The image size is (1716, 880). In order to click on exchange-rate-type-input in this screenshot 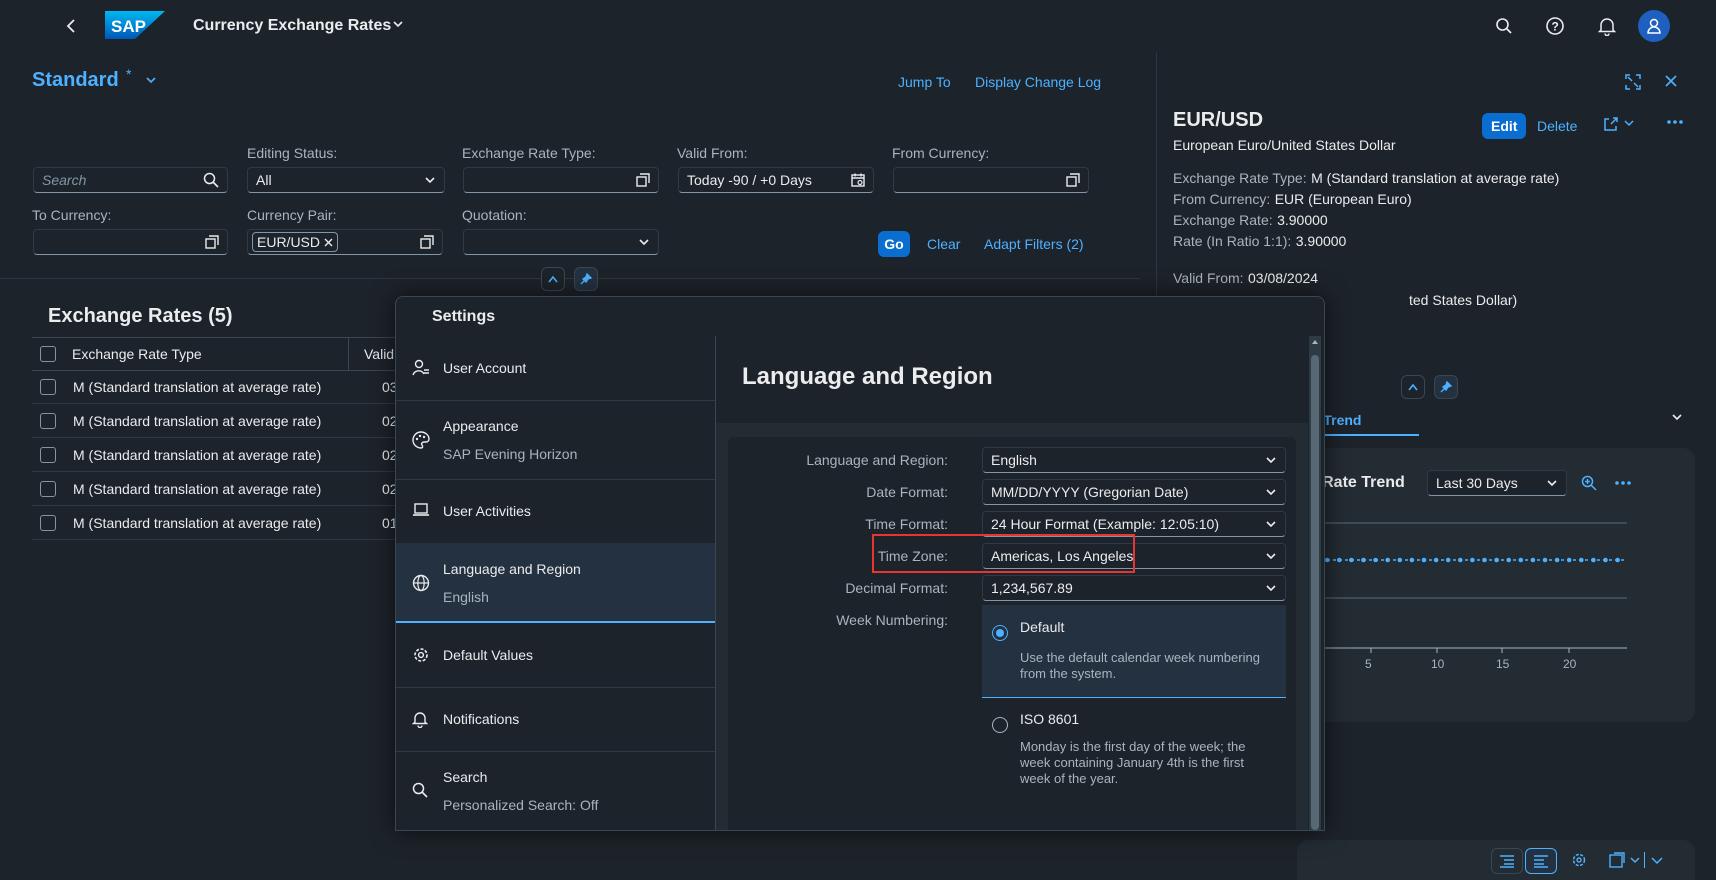, I will do `click(561, 180)`.